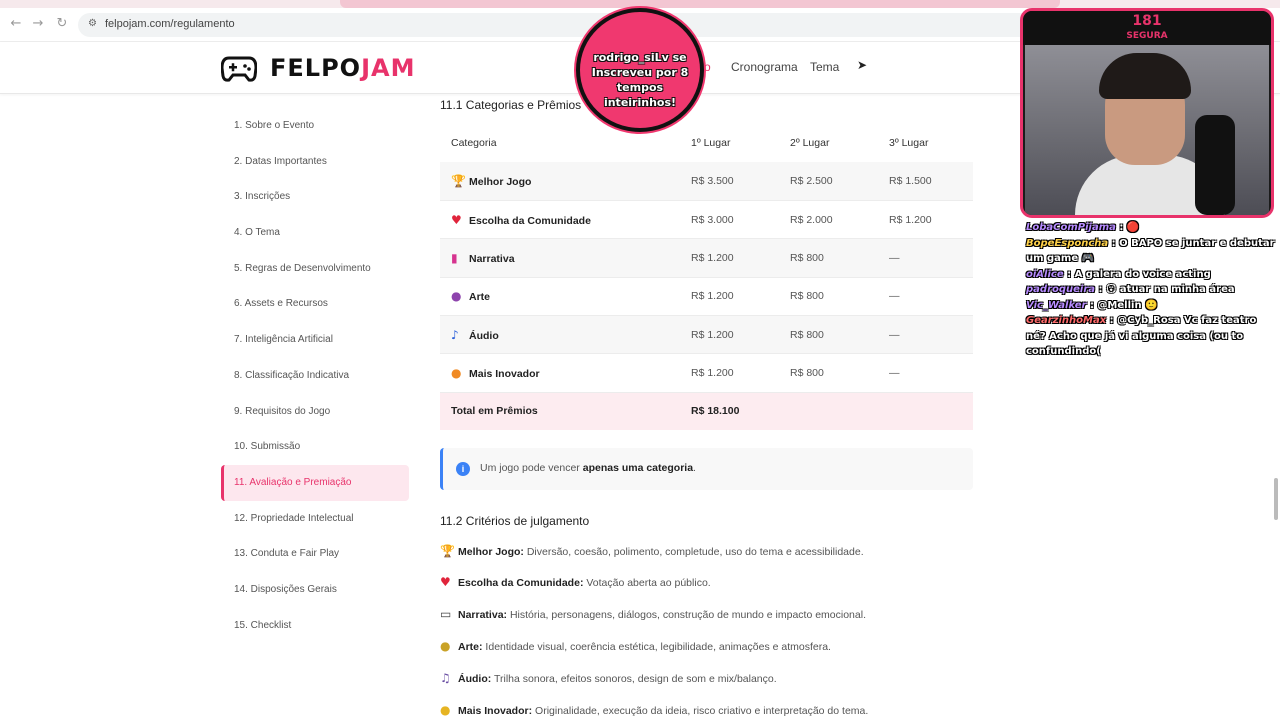 This screenshot has height=720, width=1280. What do you see at coordinates (560, 373) in the screenshot?
I see `category-cell: ● Mais Inovador` at bounding box center [560, 373].